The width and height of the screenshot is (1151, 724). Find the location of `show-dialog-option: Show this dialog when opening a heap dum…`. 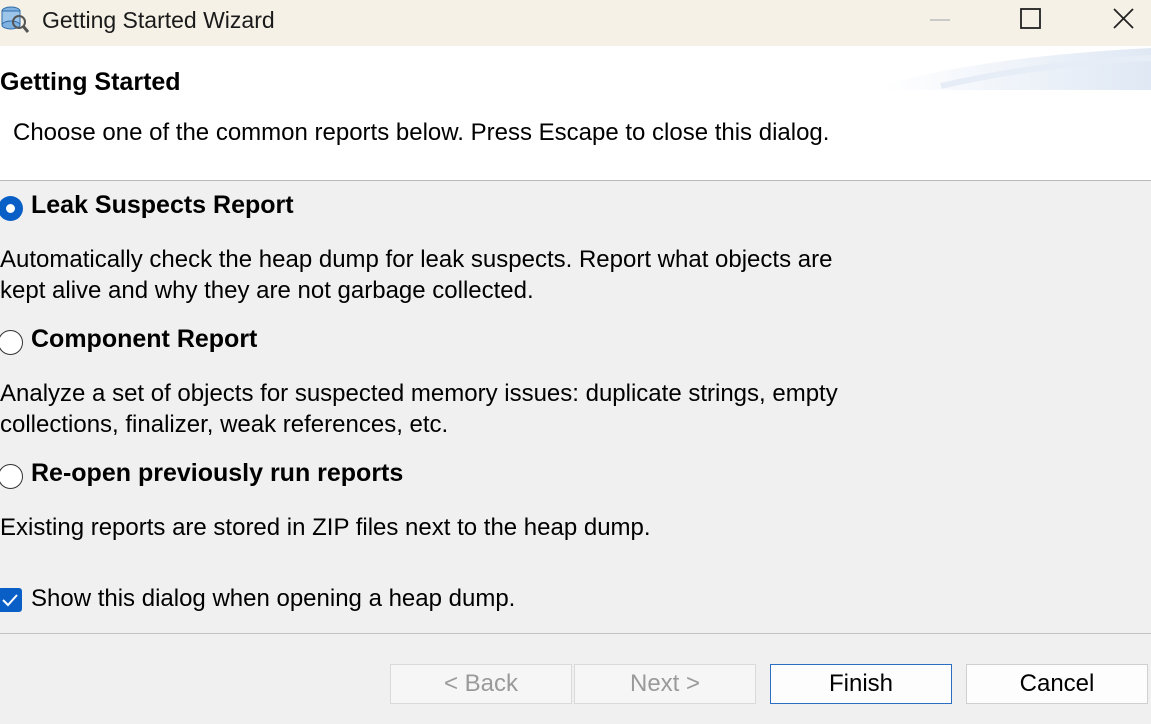

show-dialog-option: Show this dialog when opening a heap dum… is located at coordinates (280, 600).